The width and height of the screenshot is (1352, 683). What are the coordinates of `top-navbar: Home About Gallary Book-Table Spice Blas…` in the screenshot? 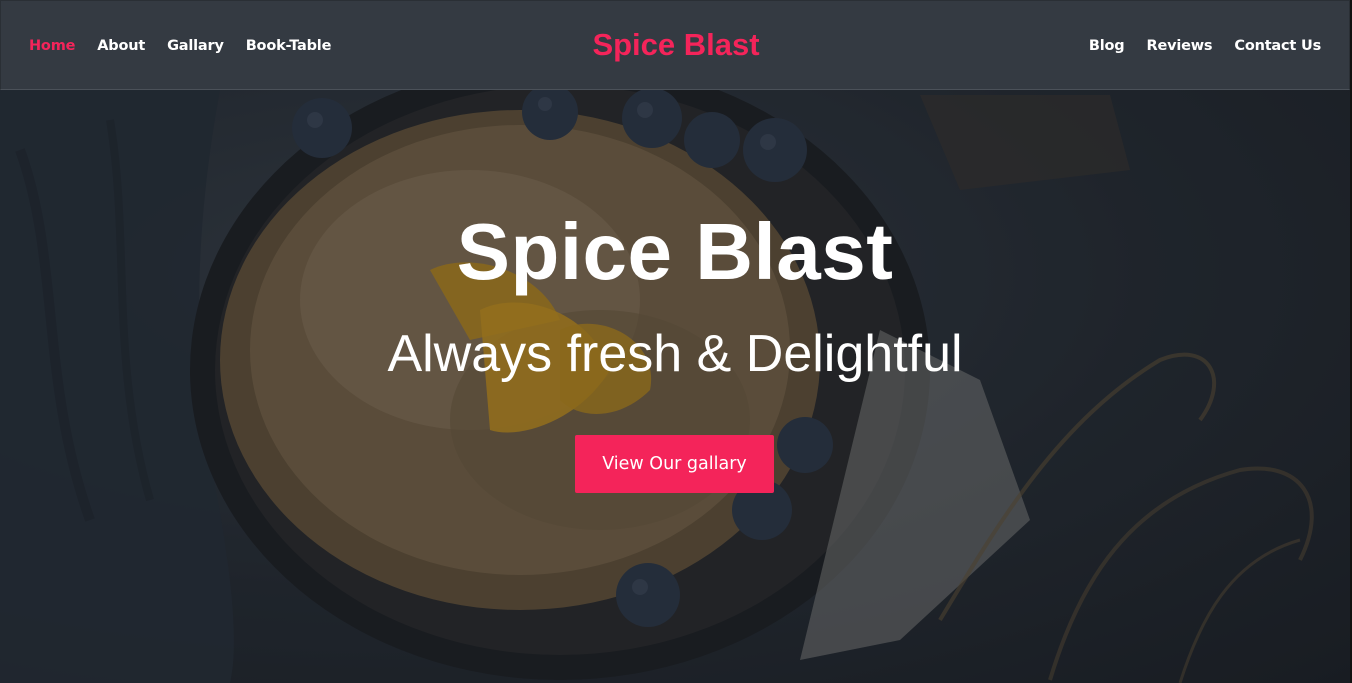 It's located at (675, 45).